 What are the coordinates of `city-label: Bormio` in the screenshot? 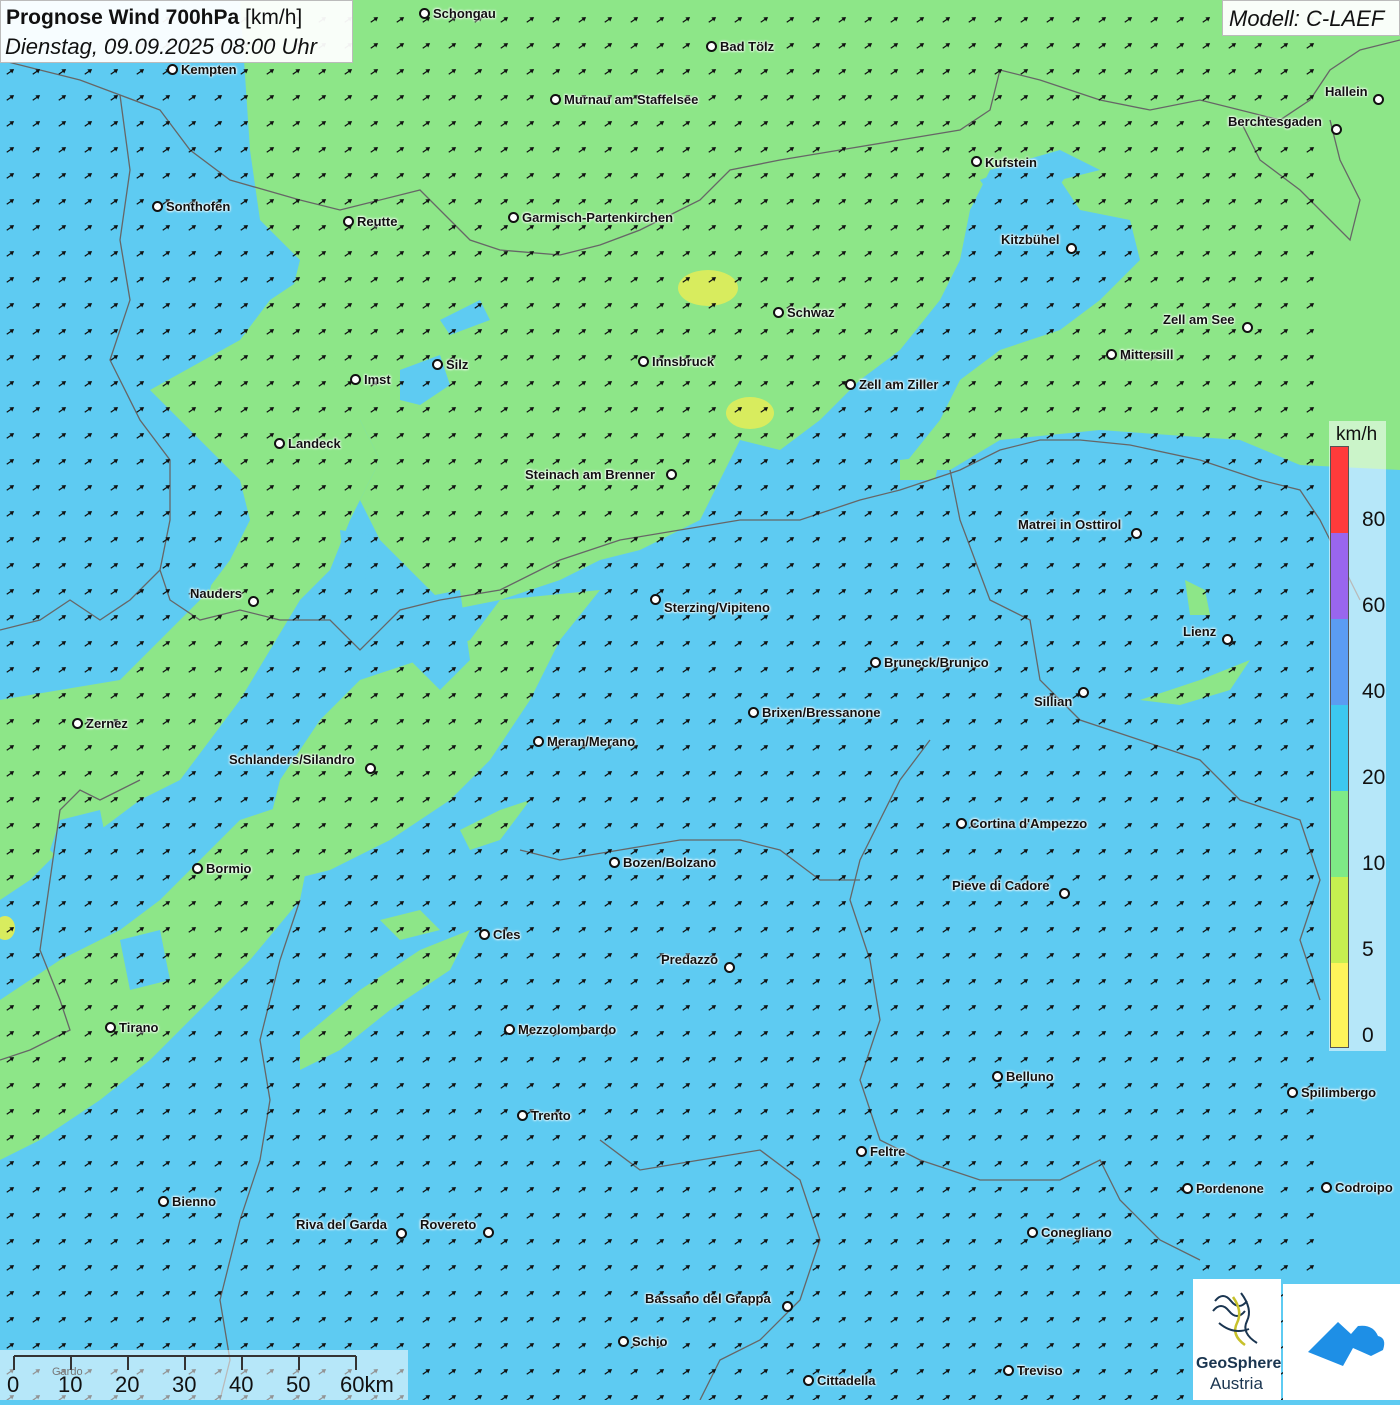 It's located at (229, 868).